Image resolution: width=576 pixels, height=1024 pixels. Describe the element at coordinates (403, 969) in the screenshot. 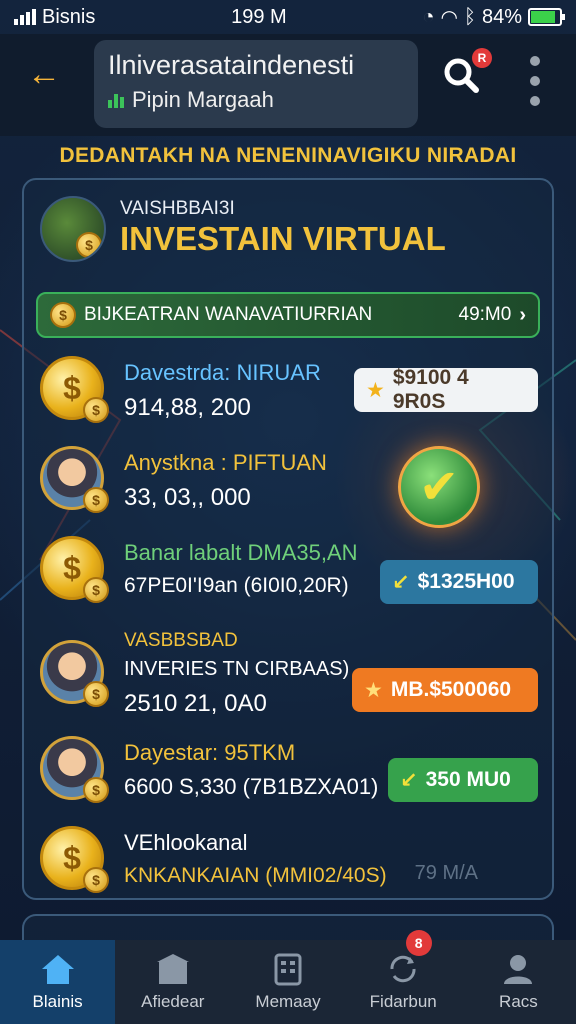

I see `refresh-icon` at that location.